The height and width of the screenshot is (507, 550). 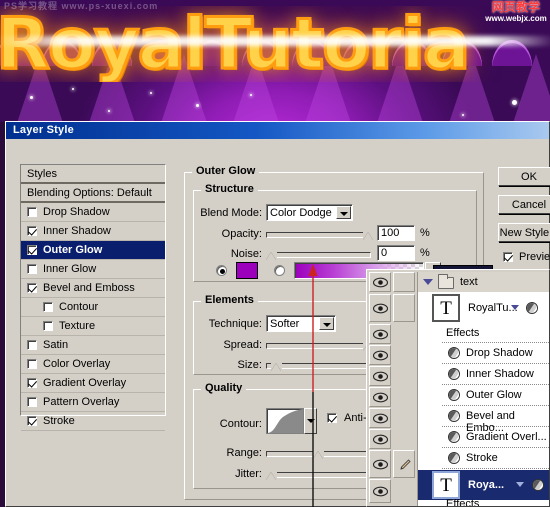 I want to click on sidebar-item-stroke: Stroke, so click(x=93, y=421).